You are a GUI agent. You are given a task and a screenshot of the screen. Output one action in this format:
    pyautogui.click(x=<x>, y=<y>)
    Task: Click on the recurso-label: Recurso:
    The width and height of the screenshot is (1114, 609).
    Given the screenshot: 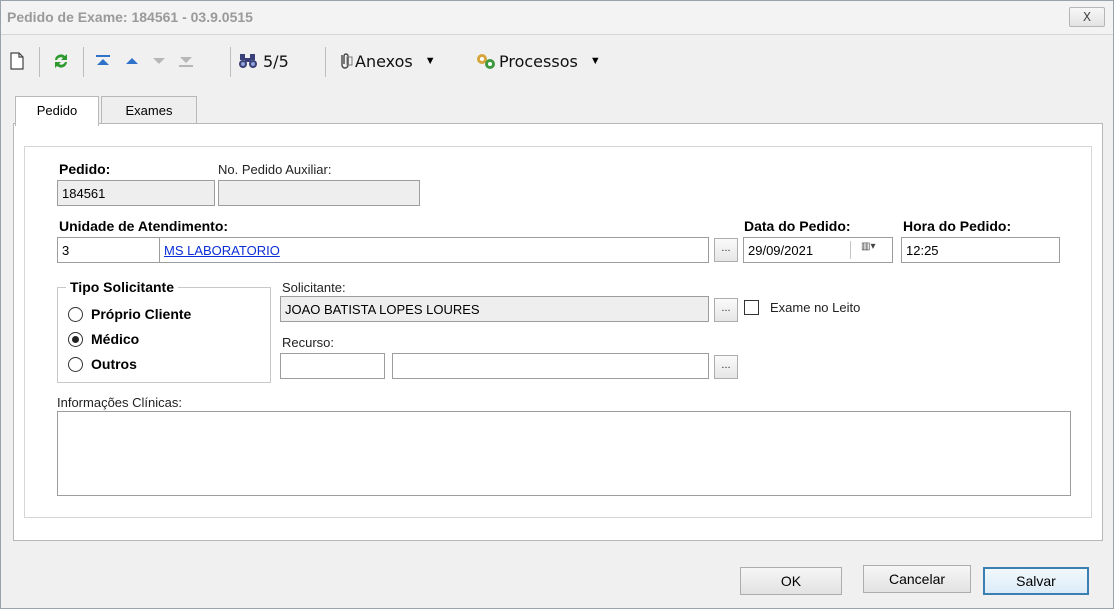 What is the action you would take?
    pyautogui.click(x=308, y=342)
    